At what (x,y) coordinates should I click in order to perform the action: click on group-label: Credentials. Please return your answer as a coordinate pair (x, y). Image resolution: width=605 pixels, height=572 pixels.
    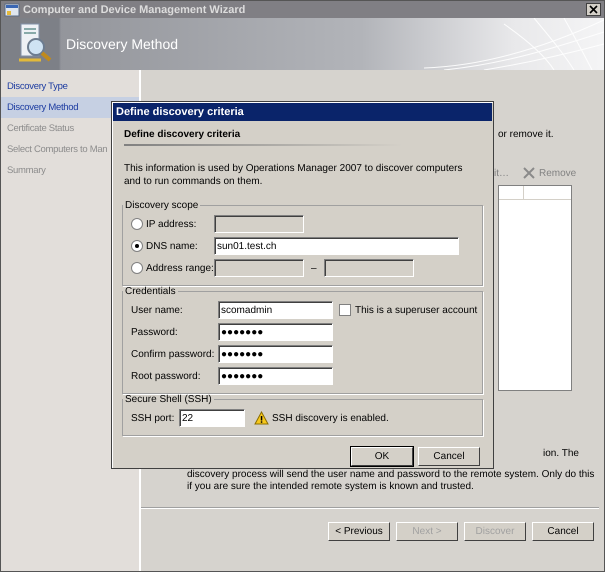
    Looking at the image, I should click on (150, 291).